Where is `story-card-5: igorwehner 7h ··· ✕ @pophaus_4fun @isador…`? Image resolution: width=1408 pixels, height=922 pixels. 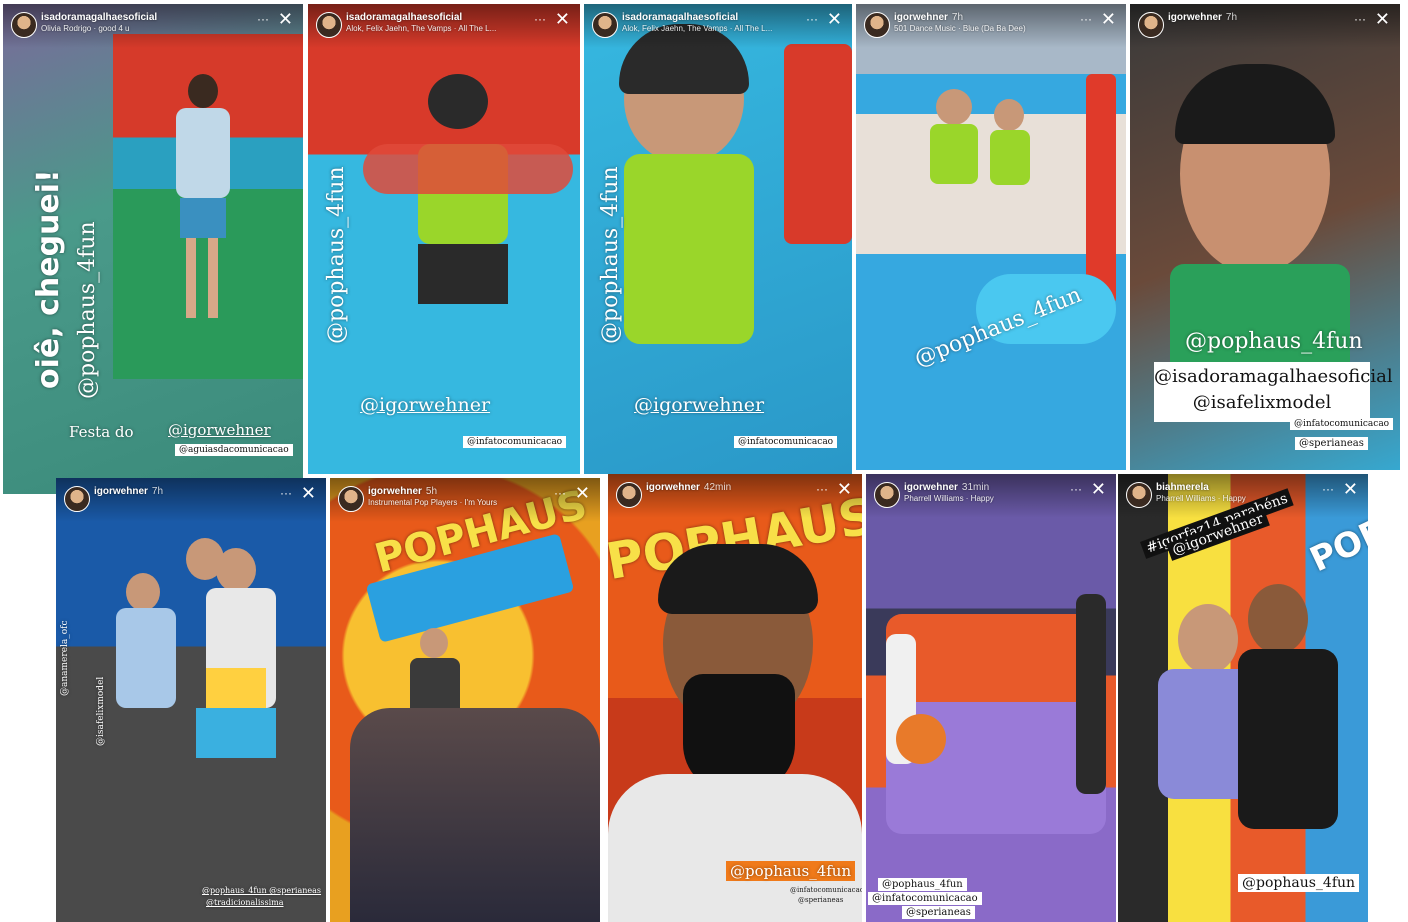 story-card-5: igorwehner 7h ··· ✕ @pophaus_4fun @isador… is located at coordinates (1265, 237).